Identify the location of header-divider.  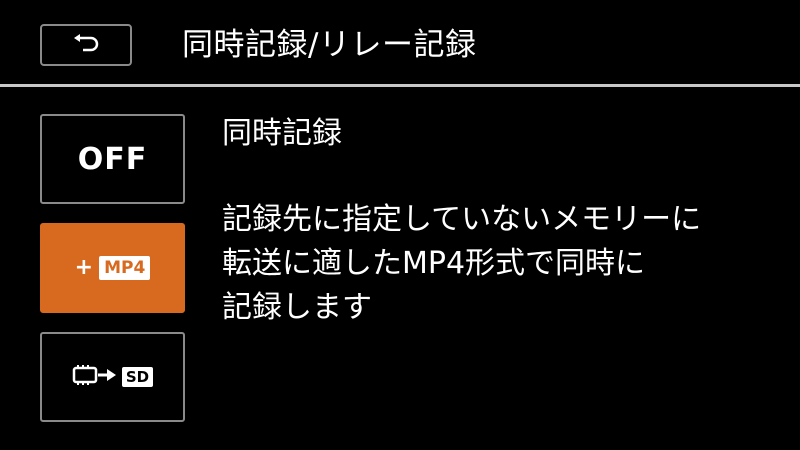
(400, 85).